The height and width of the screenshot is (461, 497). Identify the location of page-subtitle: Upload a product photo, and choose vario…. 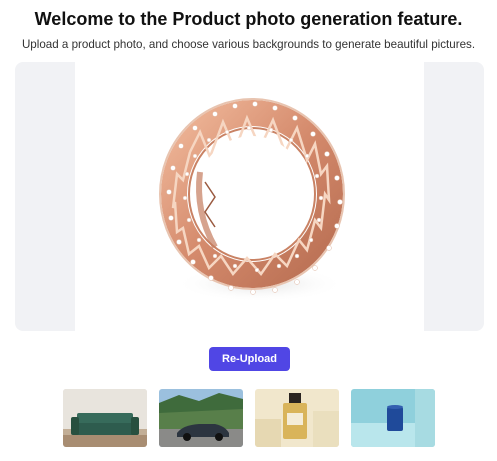
(248, 44).